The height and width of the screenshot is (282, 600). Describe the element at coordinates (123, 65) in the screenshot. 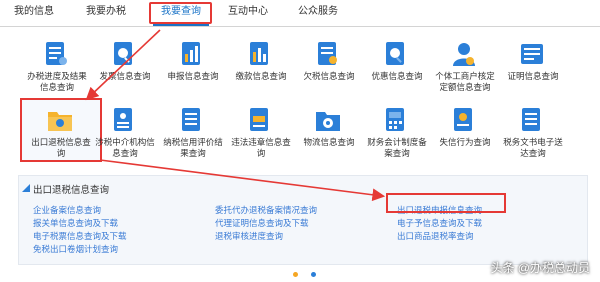

I see `arrow-tab-to-item` at that location.